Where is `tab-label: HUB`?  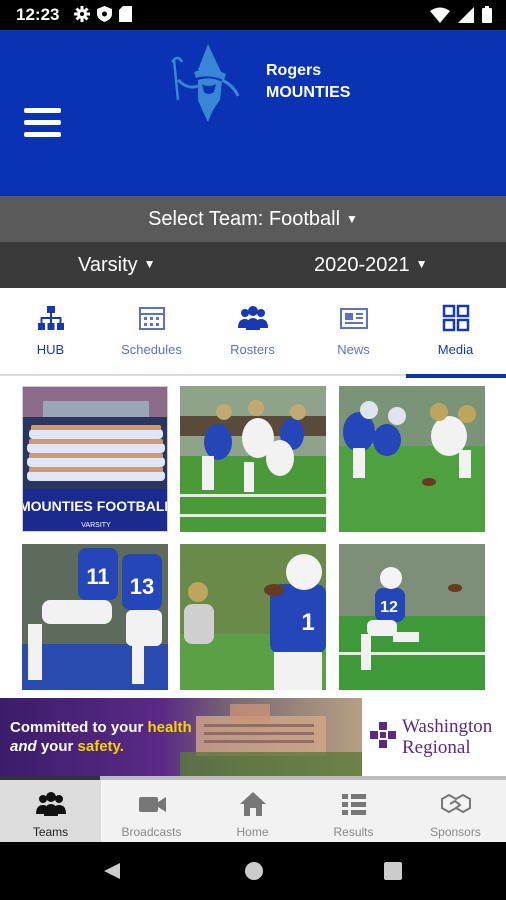 tab-label: HUB is located at coordinates (50, 349).